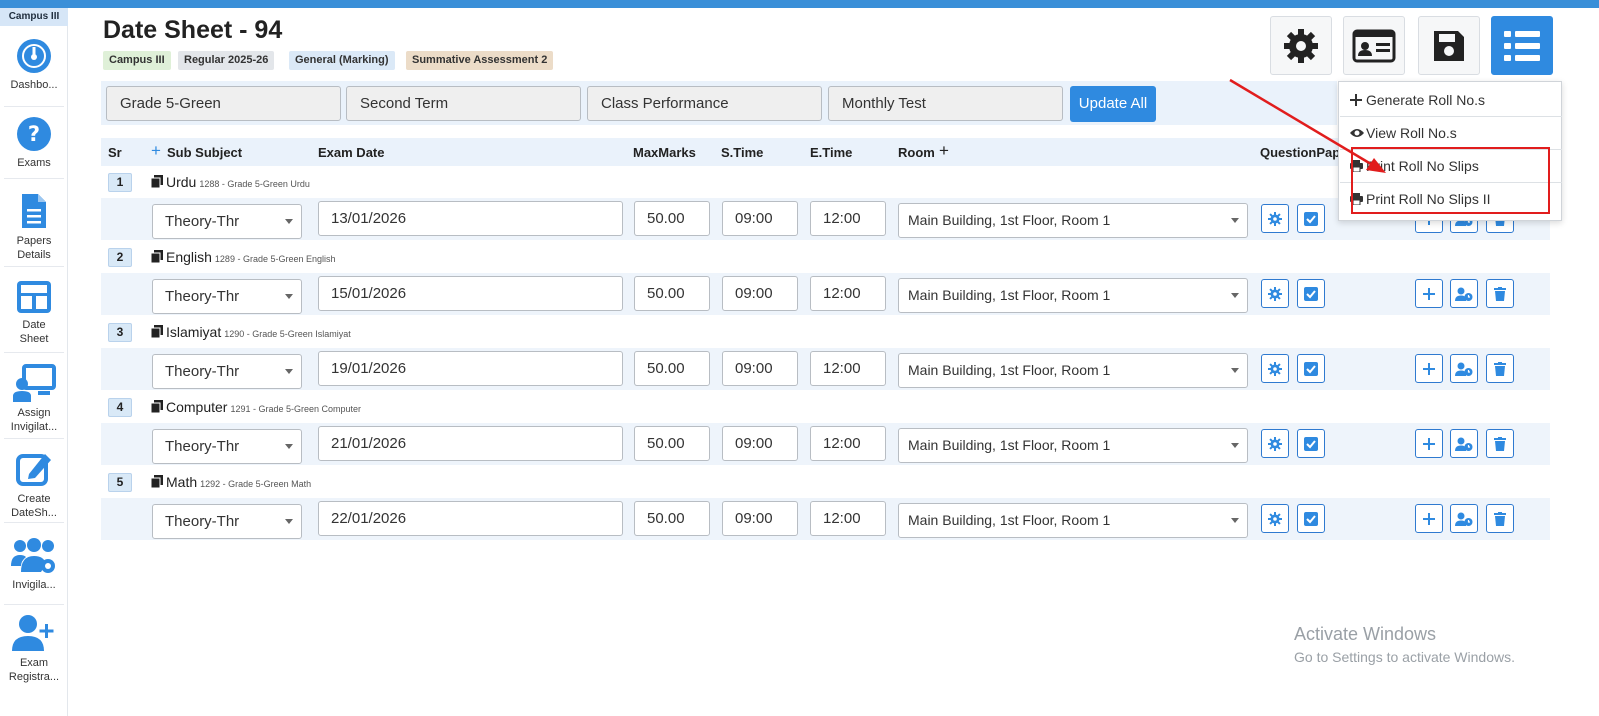  I want to click on menu-list-button, so click(1522, 45).